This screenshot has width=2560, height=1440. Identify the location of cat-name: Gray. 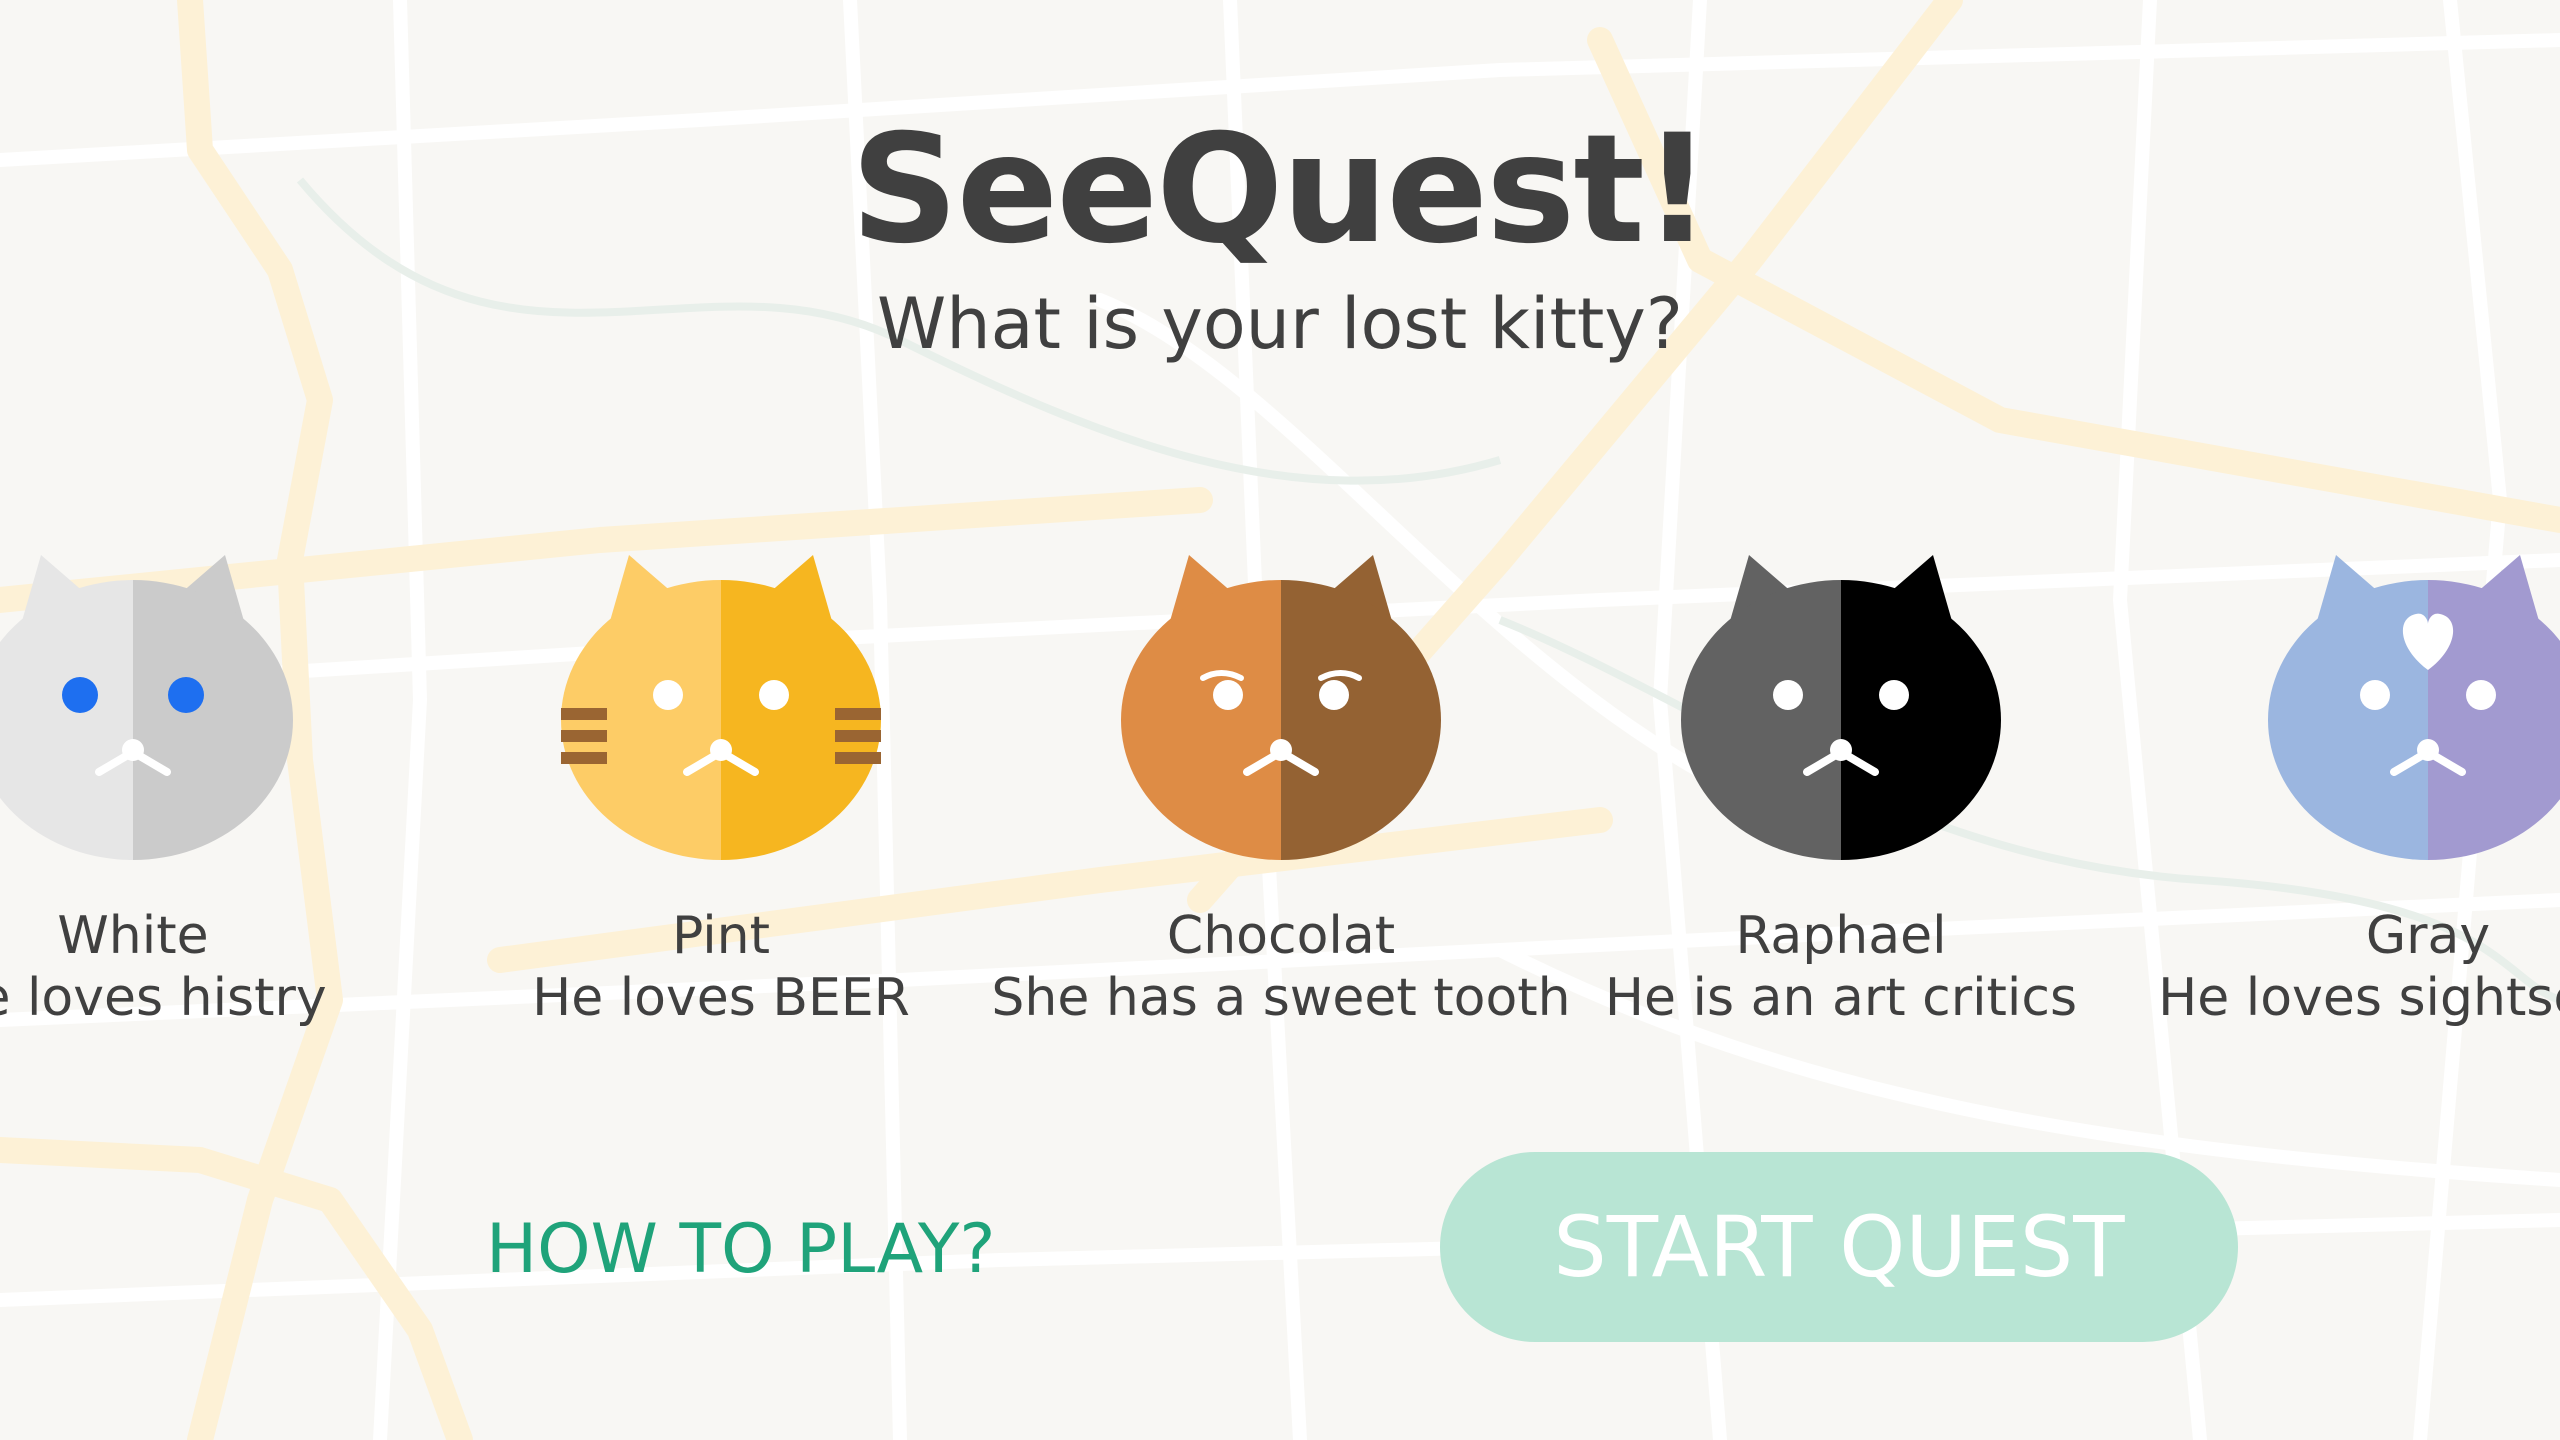
(2428, 936).